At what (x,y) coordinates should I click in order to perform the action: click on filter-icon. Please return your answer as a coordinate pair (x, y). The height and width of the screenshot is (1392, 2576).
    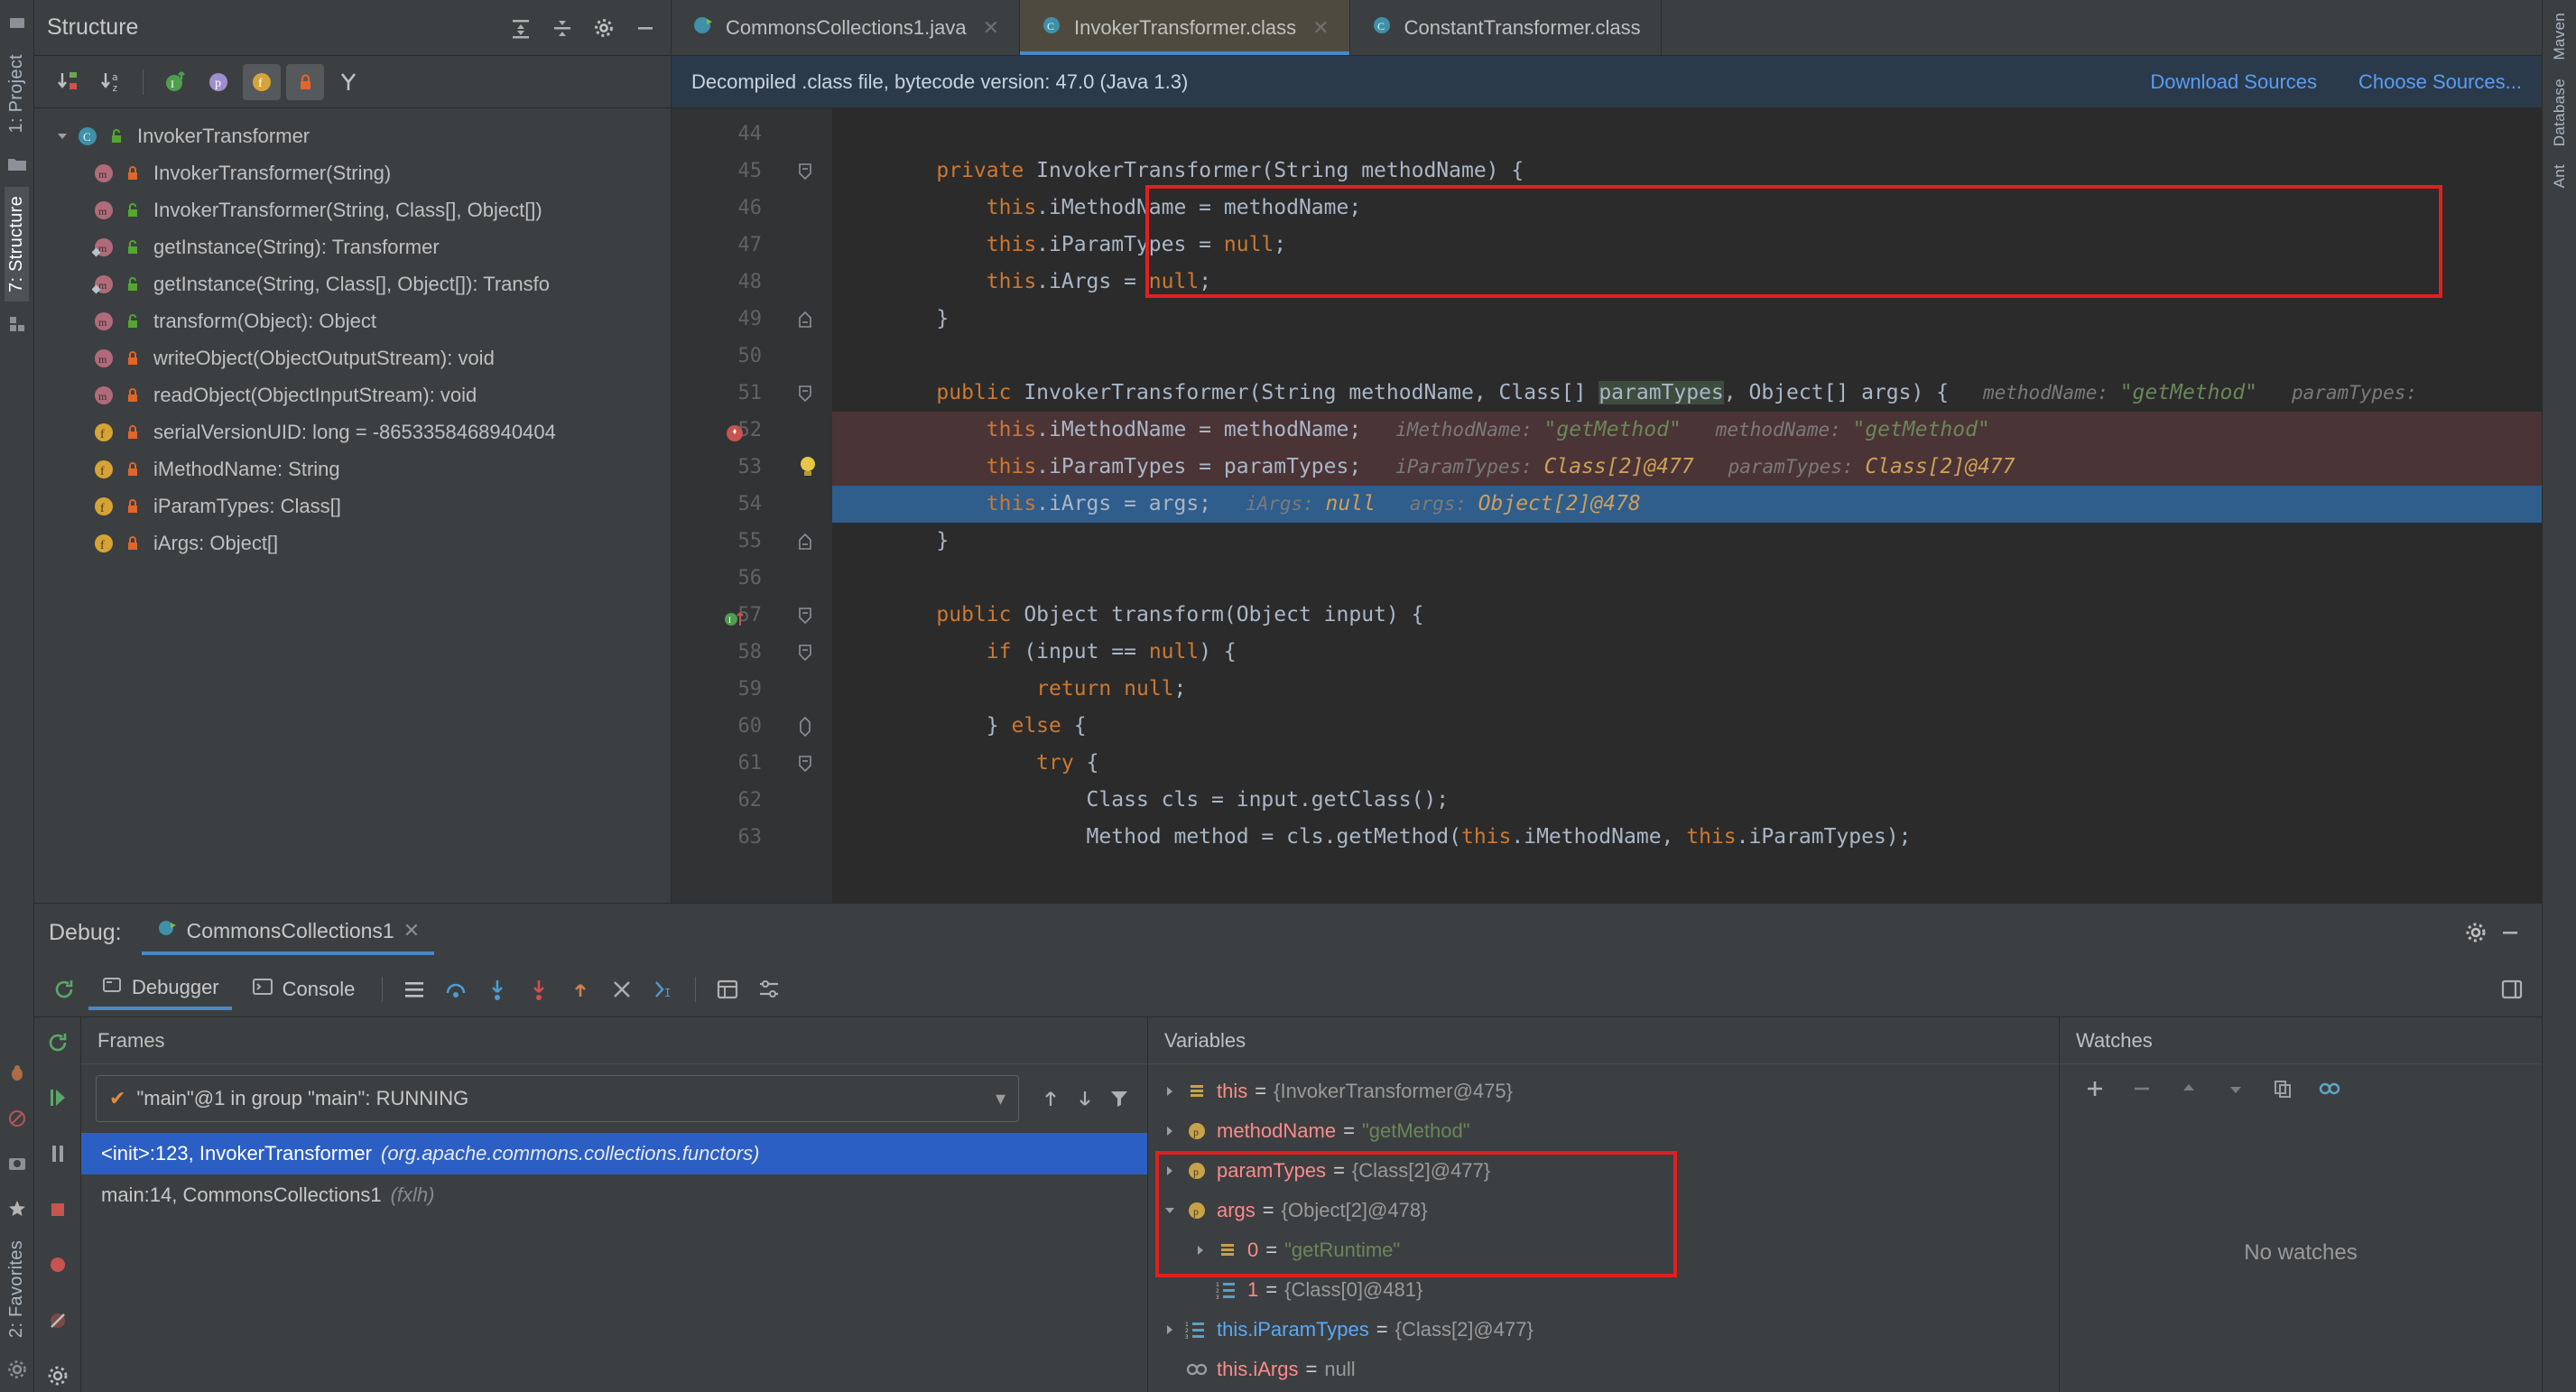
    Looking at the image, I should click on (1119, 1098).